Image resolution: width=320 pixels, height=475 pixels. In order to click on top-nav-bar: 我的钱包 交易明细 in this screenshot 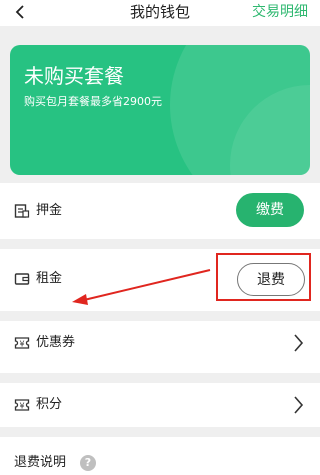, I will do `click(160, 13)`.